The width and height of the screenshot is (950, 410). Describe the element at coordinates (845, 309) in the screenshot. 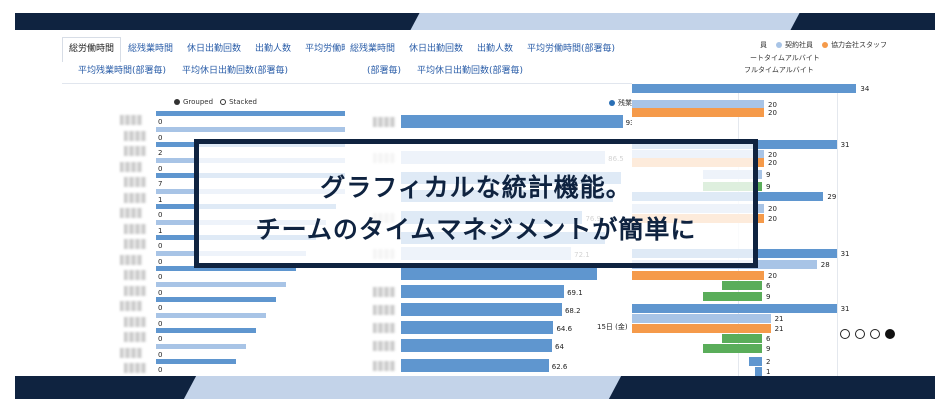

I see `bar-value: 31` at that location.